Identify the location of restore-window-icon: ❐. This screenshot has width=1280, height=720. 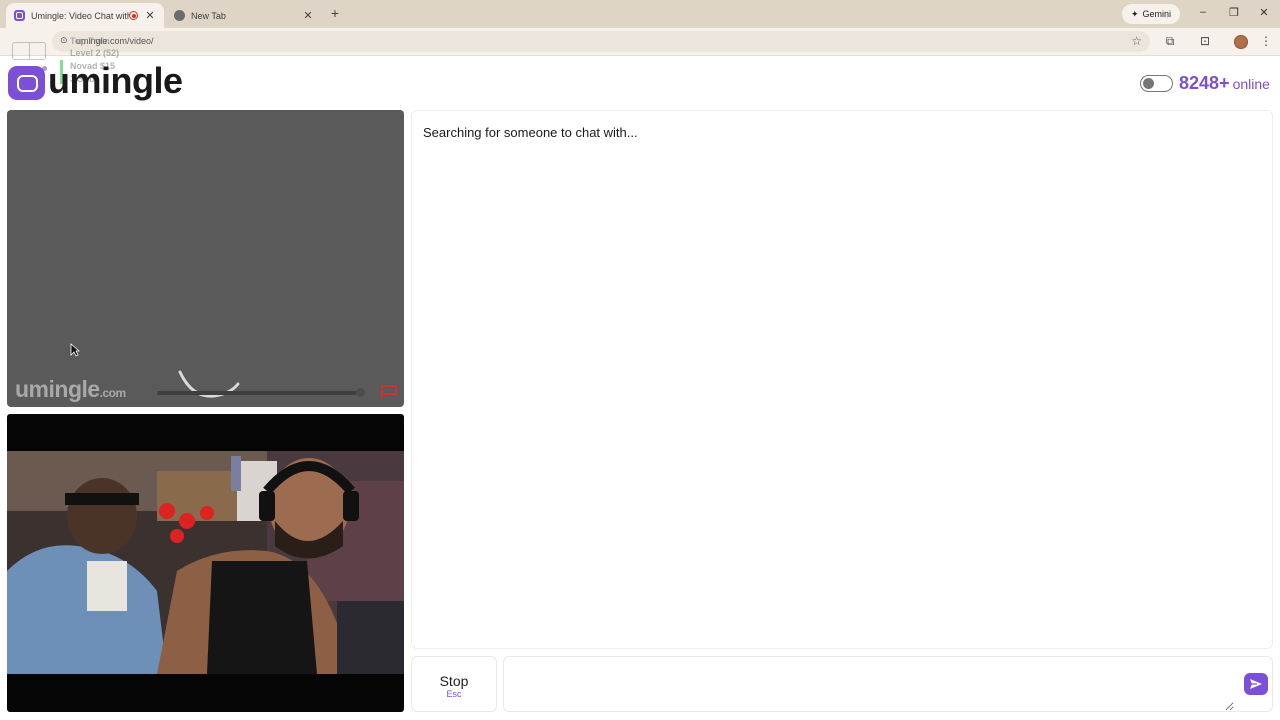
(1234, 12).